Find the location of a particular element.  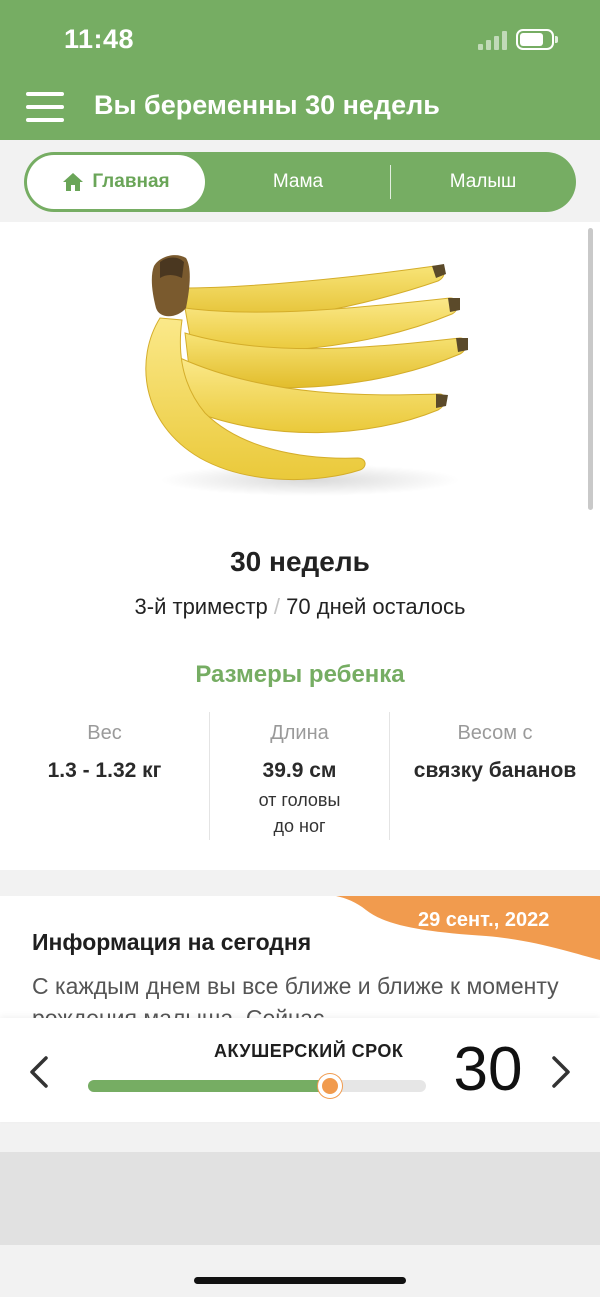

comparison-column: Весом с связку бананов is located at coordinates (495, 776).